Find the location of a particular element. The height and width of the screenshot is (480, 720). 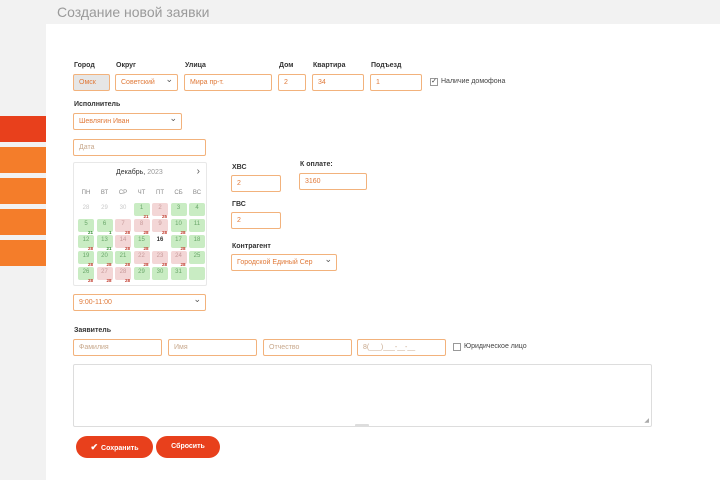

calendar-day: 11 is located at coordinates (197, 225).